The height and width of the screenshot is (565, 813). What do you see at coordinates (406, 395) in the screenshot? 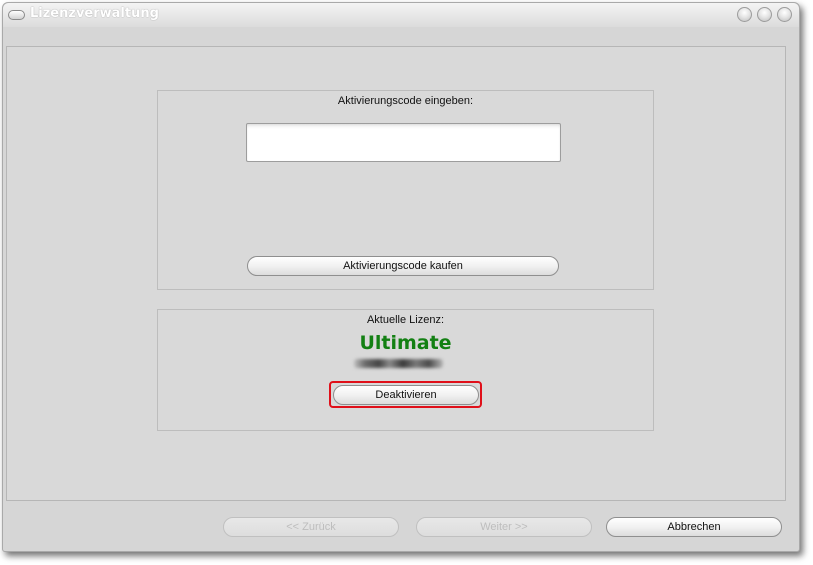
I see `deactivate-button: Deaktivieren` at bounding box center [406, 395].